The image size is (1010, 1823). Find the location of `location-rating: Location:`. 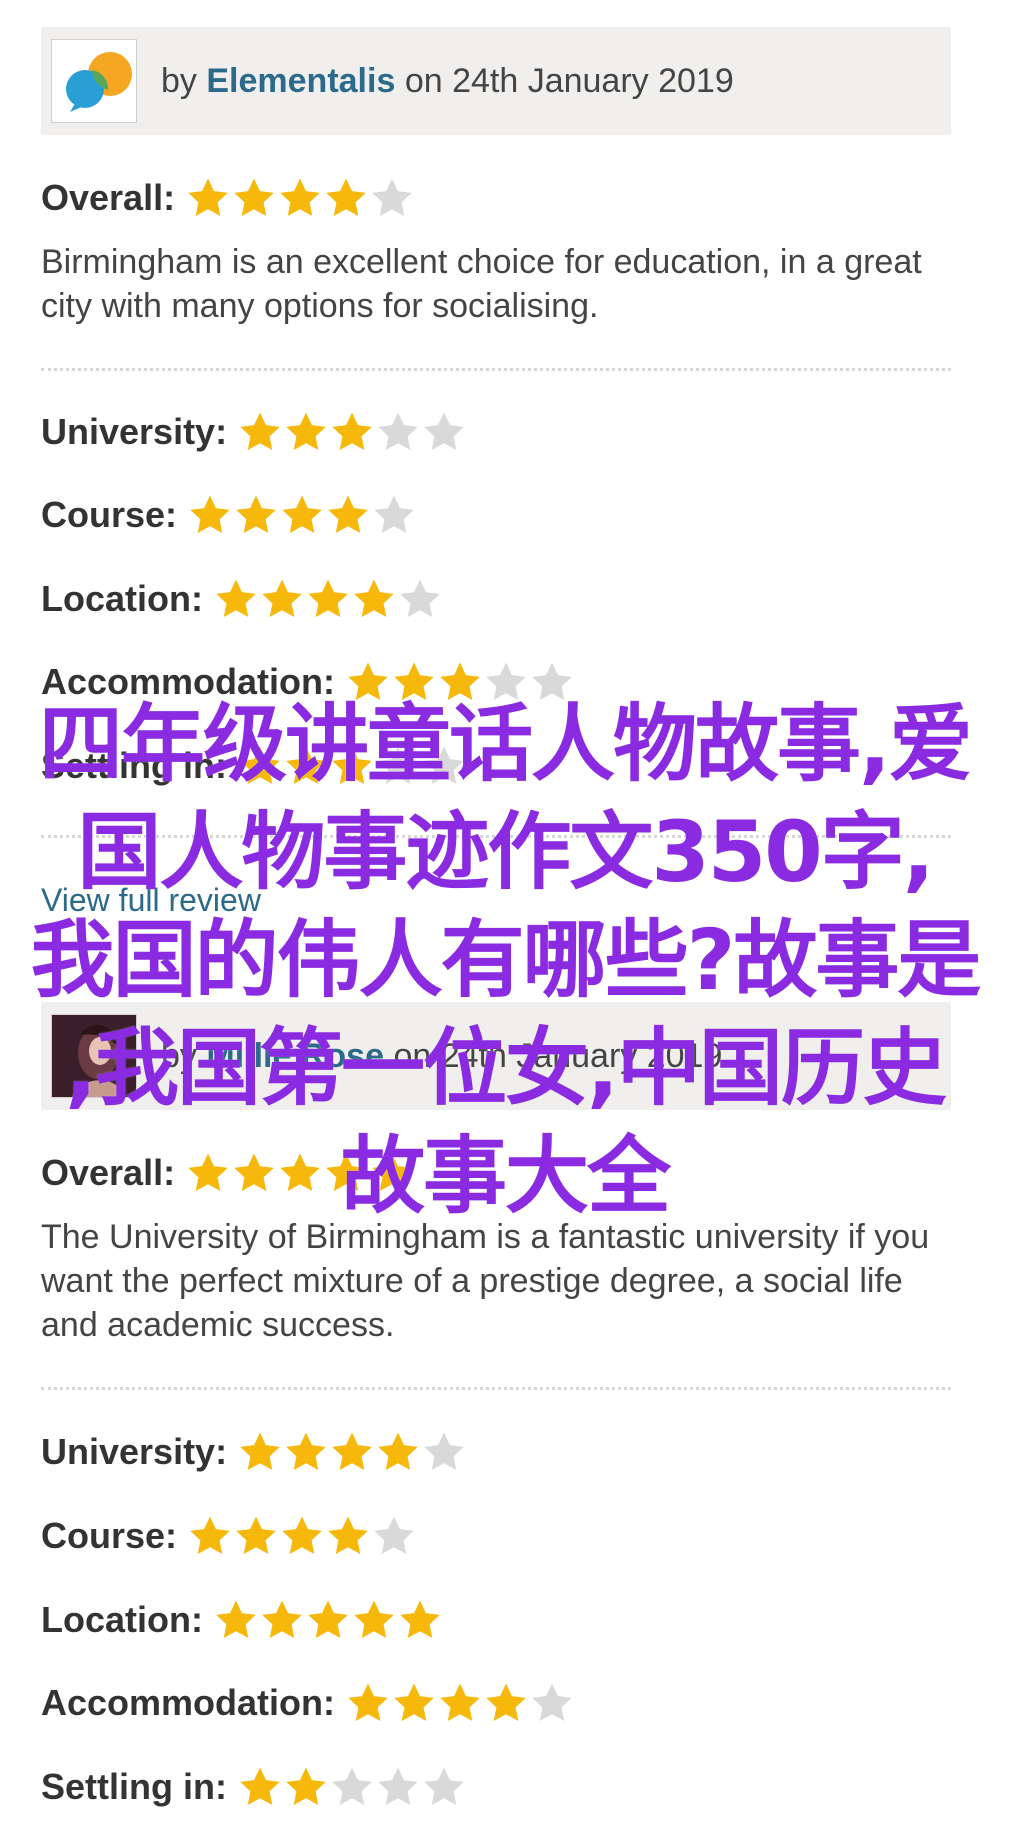

location-rating: Location: is located at coordinates (242, 599).